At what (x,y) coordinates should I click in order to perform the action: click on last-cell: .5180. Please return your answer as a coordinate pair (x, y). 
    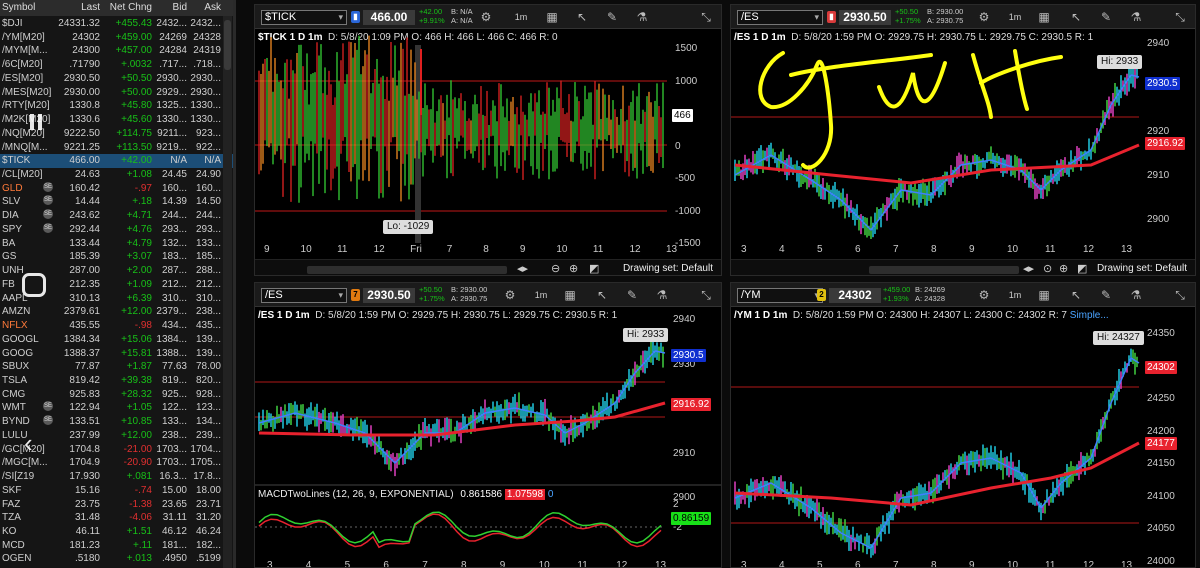
    Looking at the image, I should click on (87, 559).